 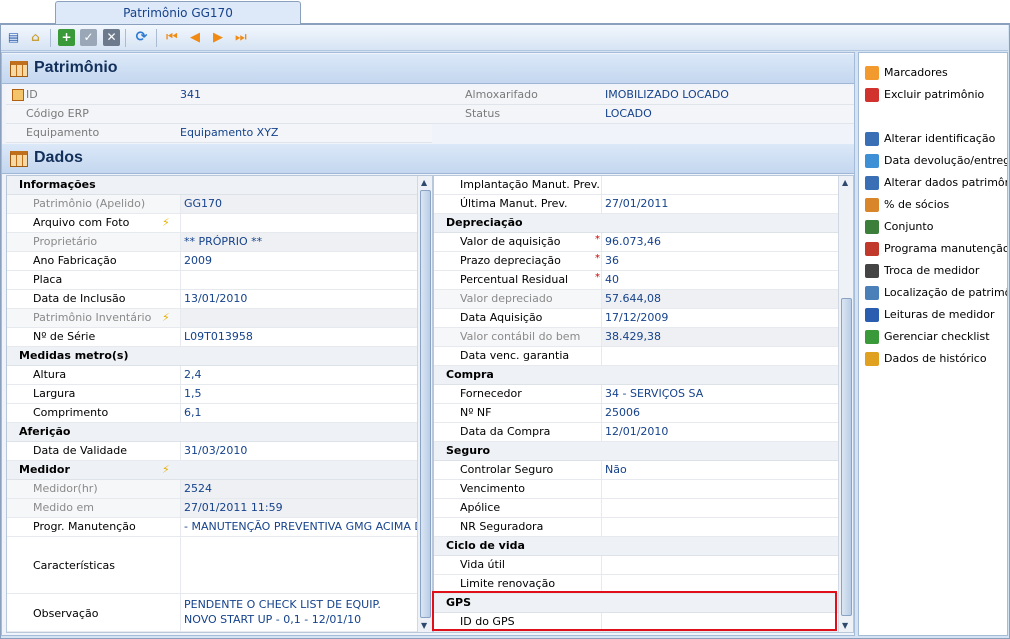 What do you see at coordinates (299, 337) in the screenshot?
I see `field-value: L09T013958` at bounding box center [299, 337].